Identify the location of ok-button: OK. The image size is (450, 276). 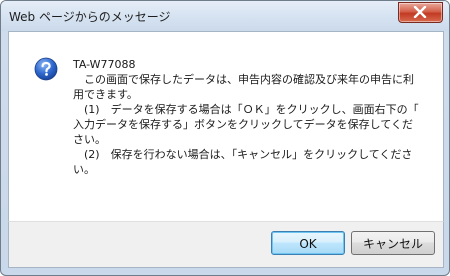
(308, 243).